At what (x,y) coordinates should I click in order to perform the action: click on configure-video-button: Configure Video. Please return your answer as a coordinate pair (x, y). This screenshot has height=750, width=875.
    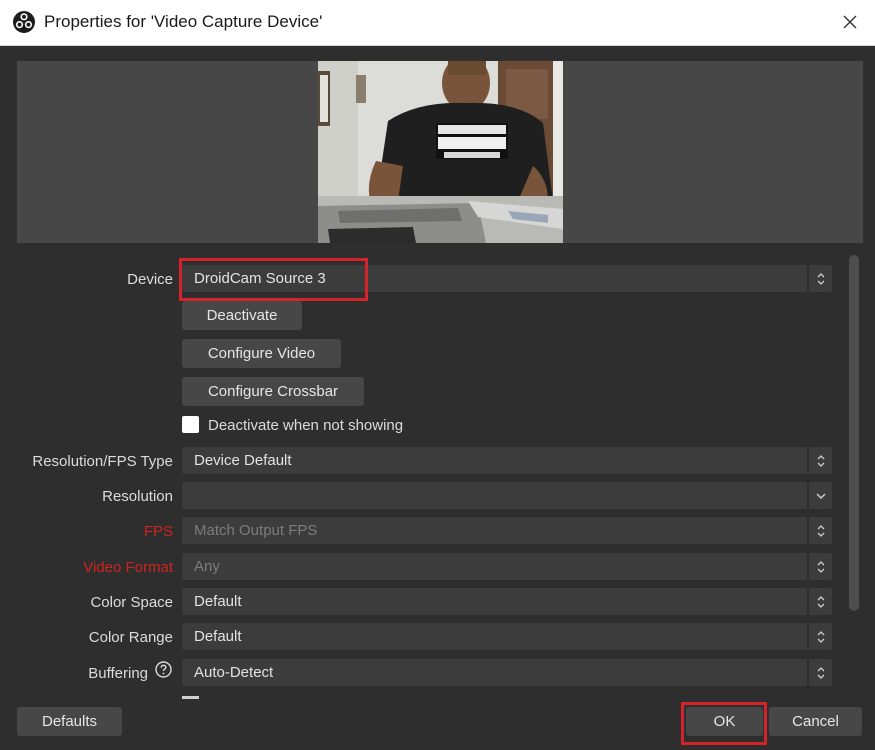
    Looking at the image, I should click on (261, 353).